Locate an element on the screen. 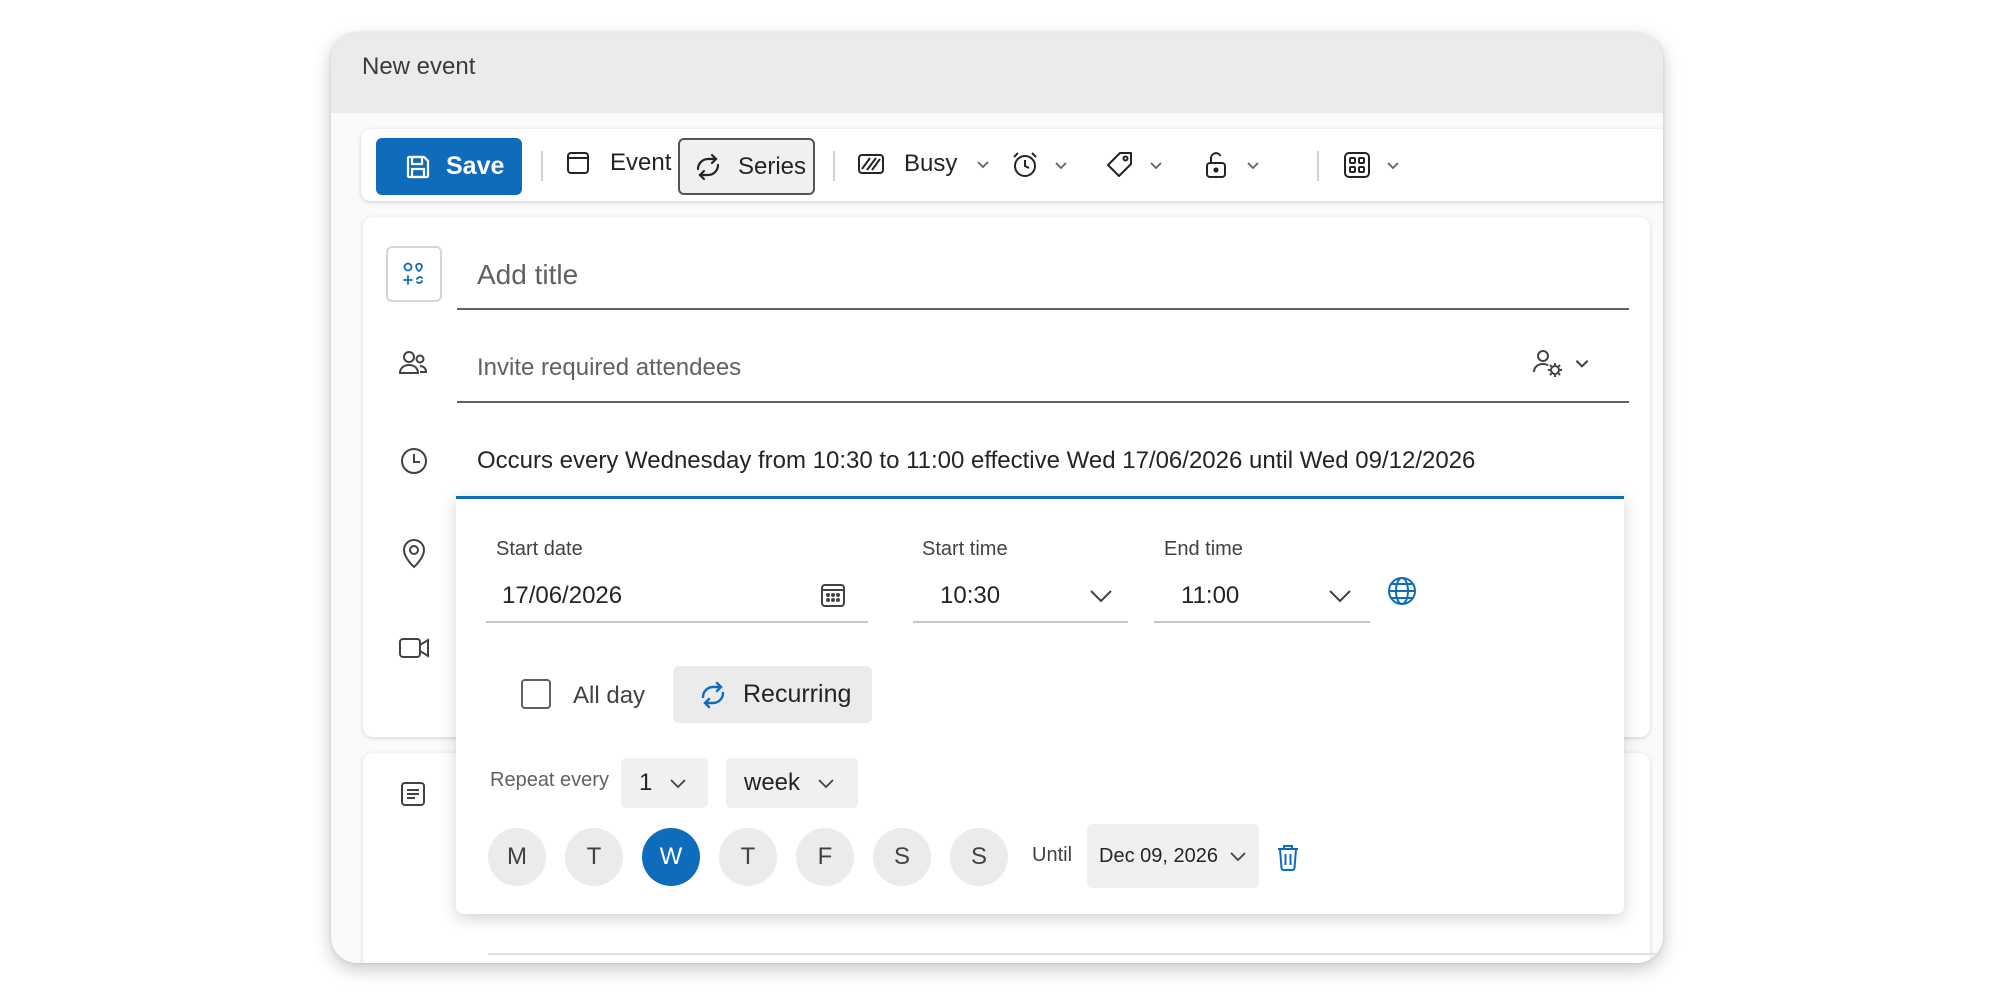 This screenshot has width=2000, height=1000. busy-icon is located at coordinates (871, 164).